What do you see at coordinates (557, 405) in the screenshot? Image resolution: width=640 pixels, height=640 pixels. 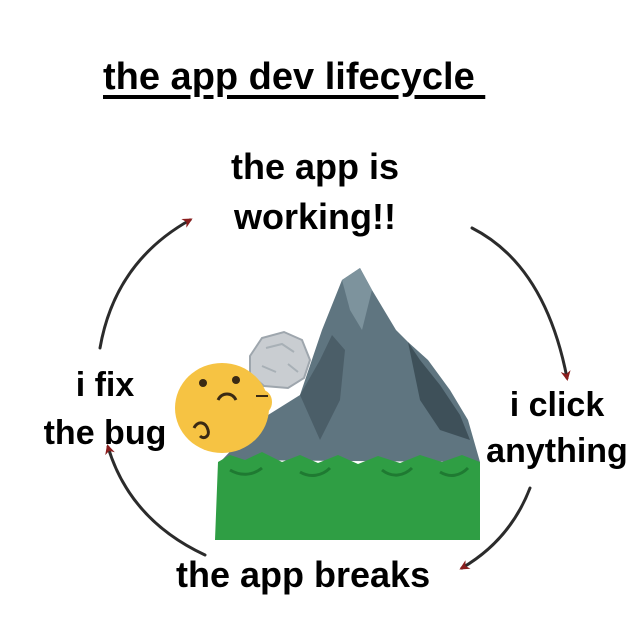 I see `state-click-anything-line-1: i click` at bounding box center [557, 405].